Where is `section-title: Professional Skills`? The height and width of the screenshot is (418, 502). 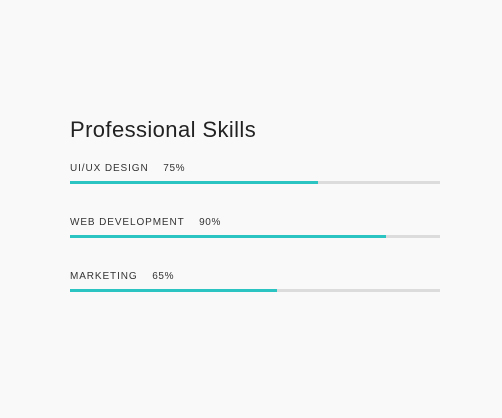
section-title: Professional Skills is located at coordinates (163, 129).